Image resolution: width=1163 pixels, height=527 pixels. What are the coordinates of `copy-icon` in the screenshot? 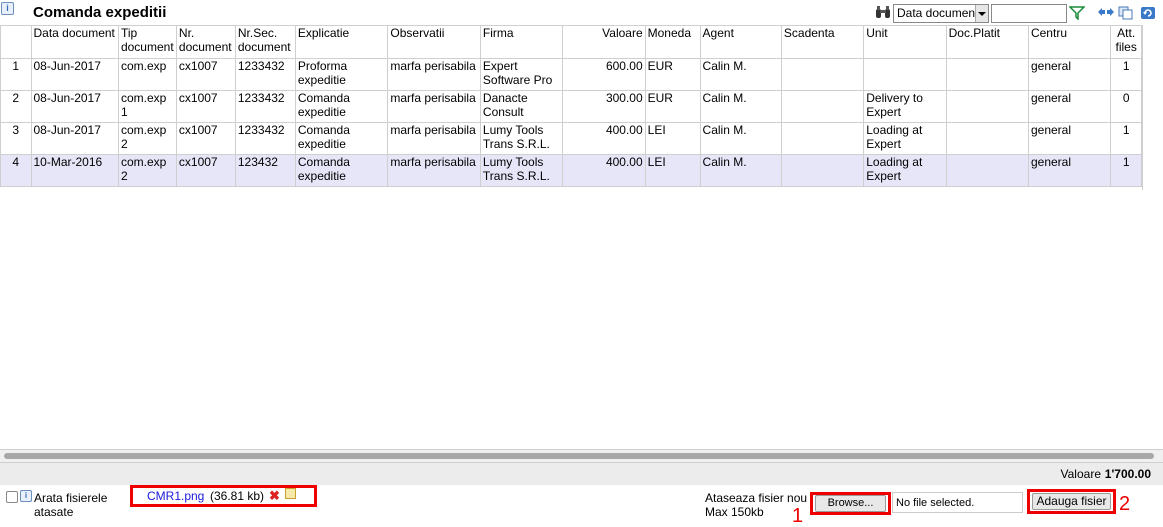 It's located at (1126, 13).